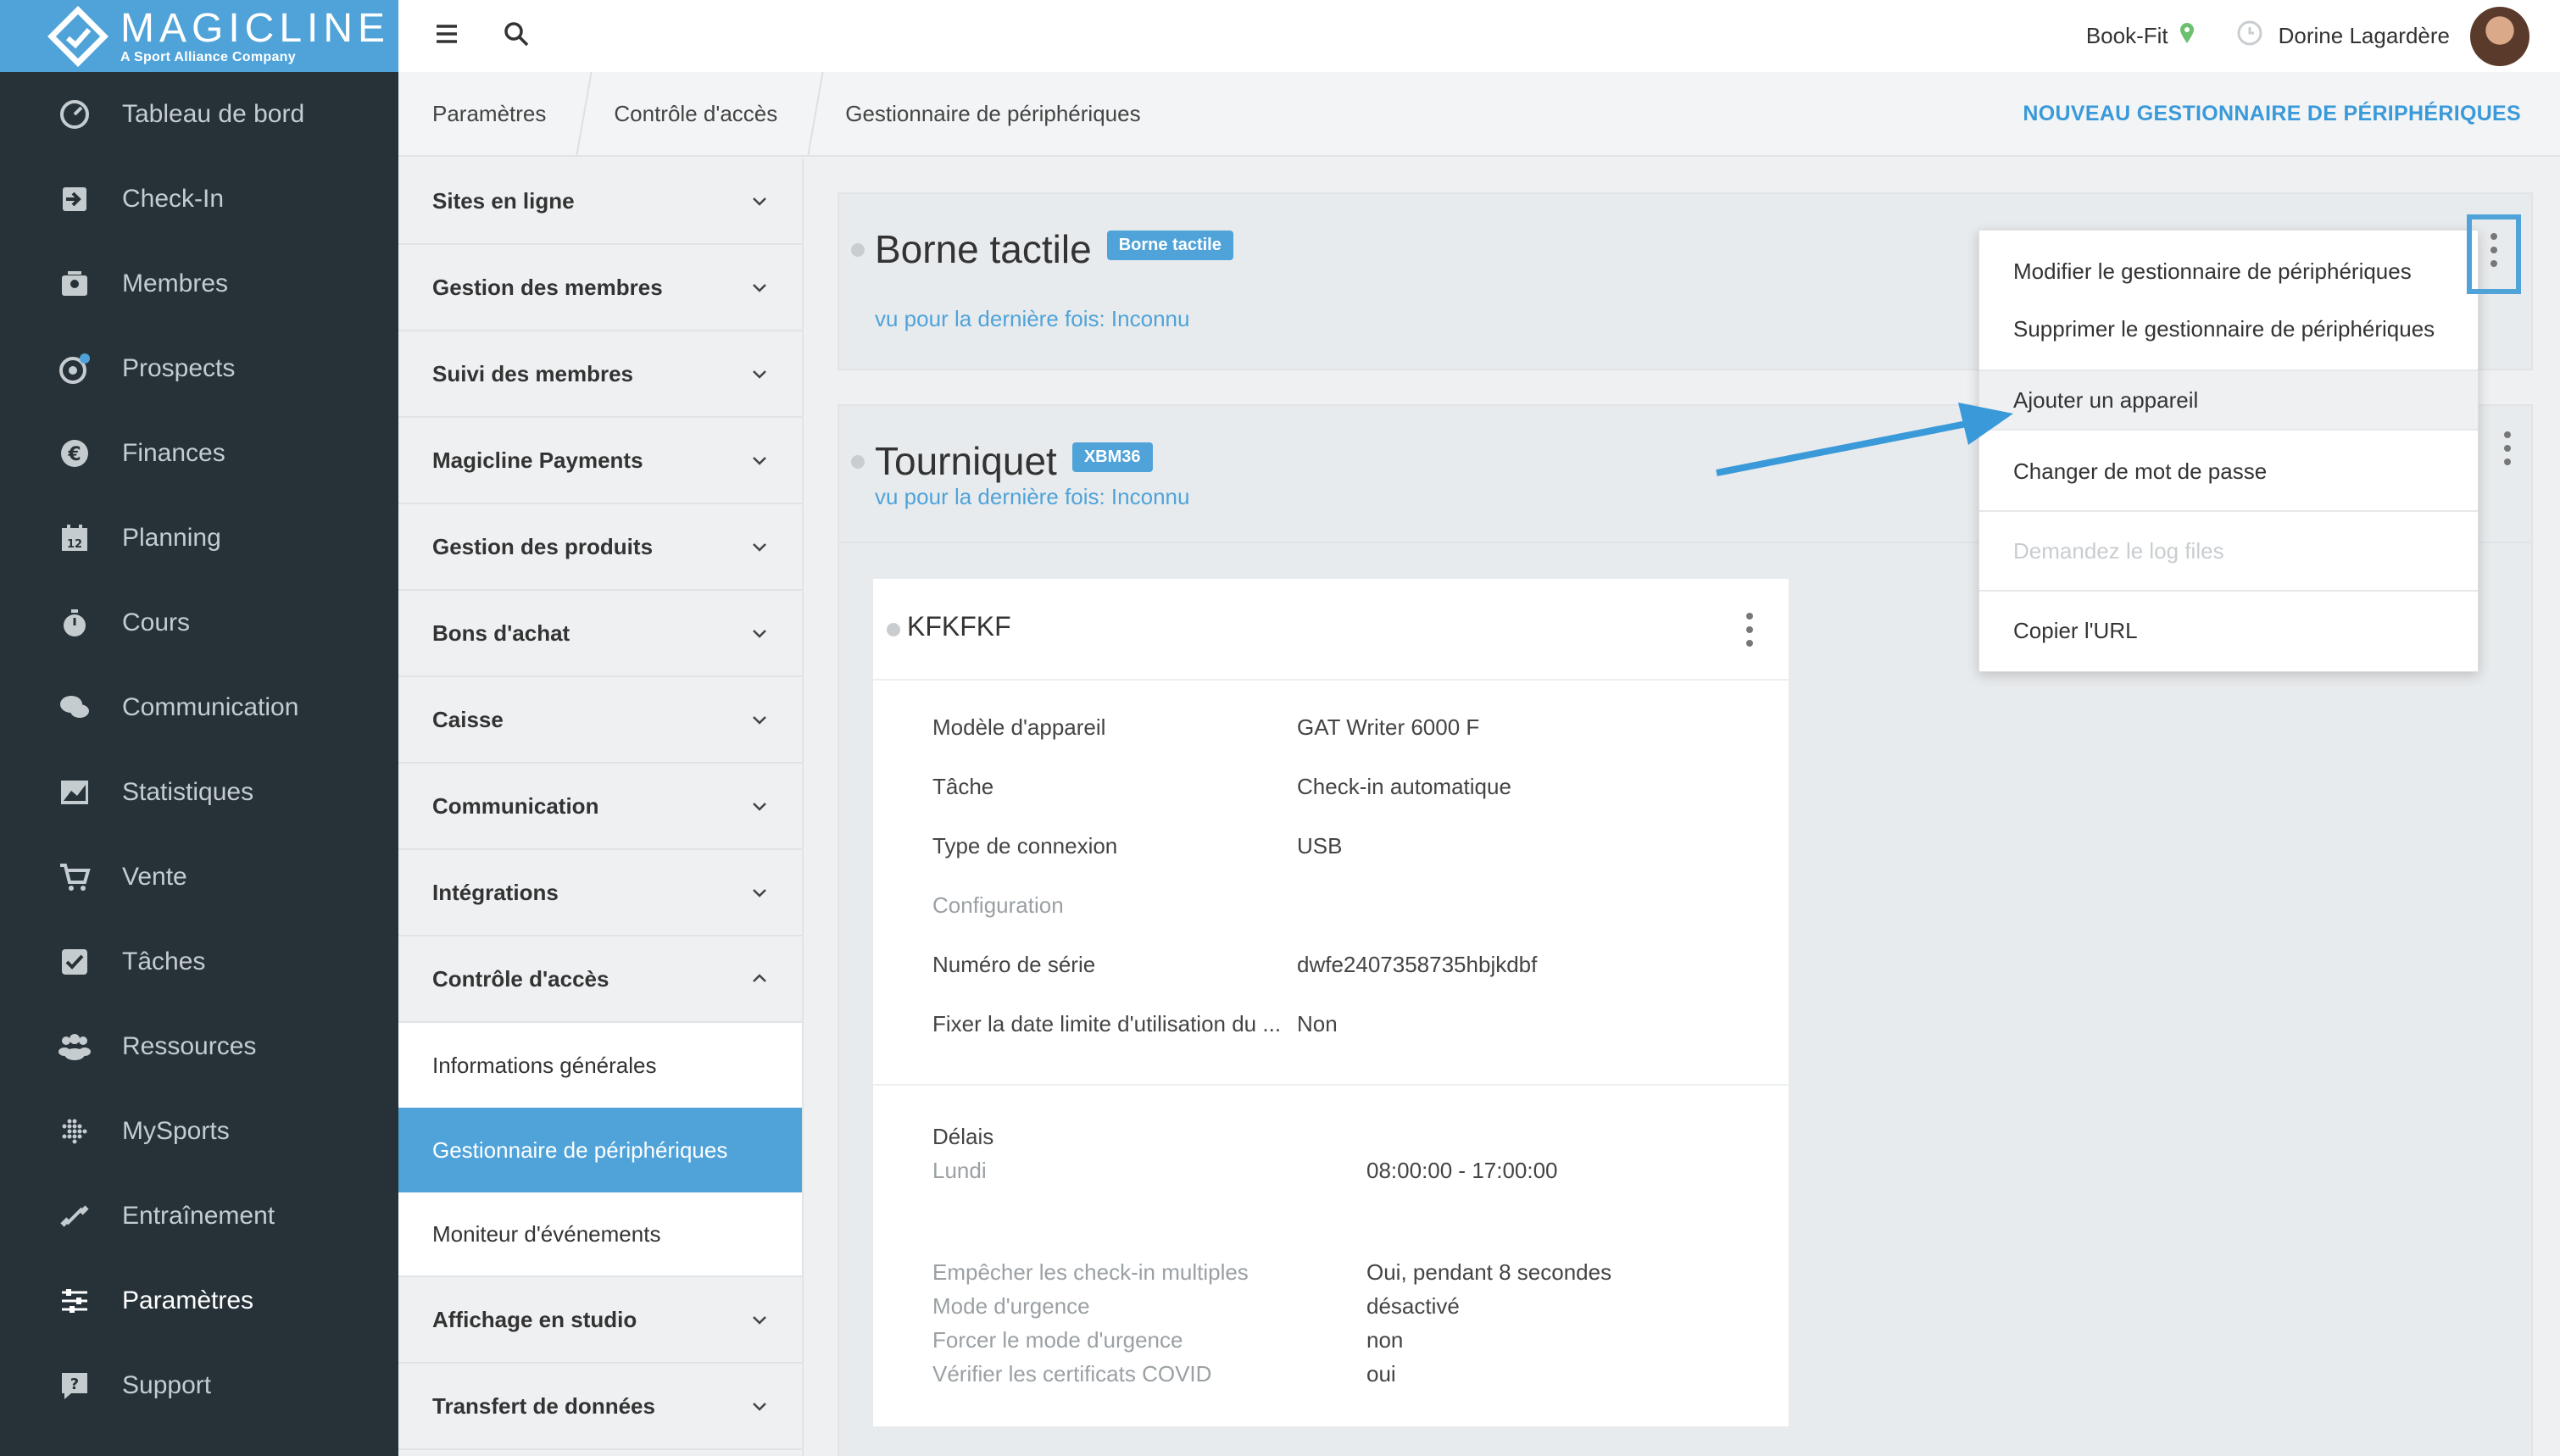  What do you see at coordinates (446, 36) in the screenshot?
I see `menu-icon` at bounding box center [446, 36].